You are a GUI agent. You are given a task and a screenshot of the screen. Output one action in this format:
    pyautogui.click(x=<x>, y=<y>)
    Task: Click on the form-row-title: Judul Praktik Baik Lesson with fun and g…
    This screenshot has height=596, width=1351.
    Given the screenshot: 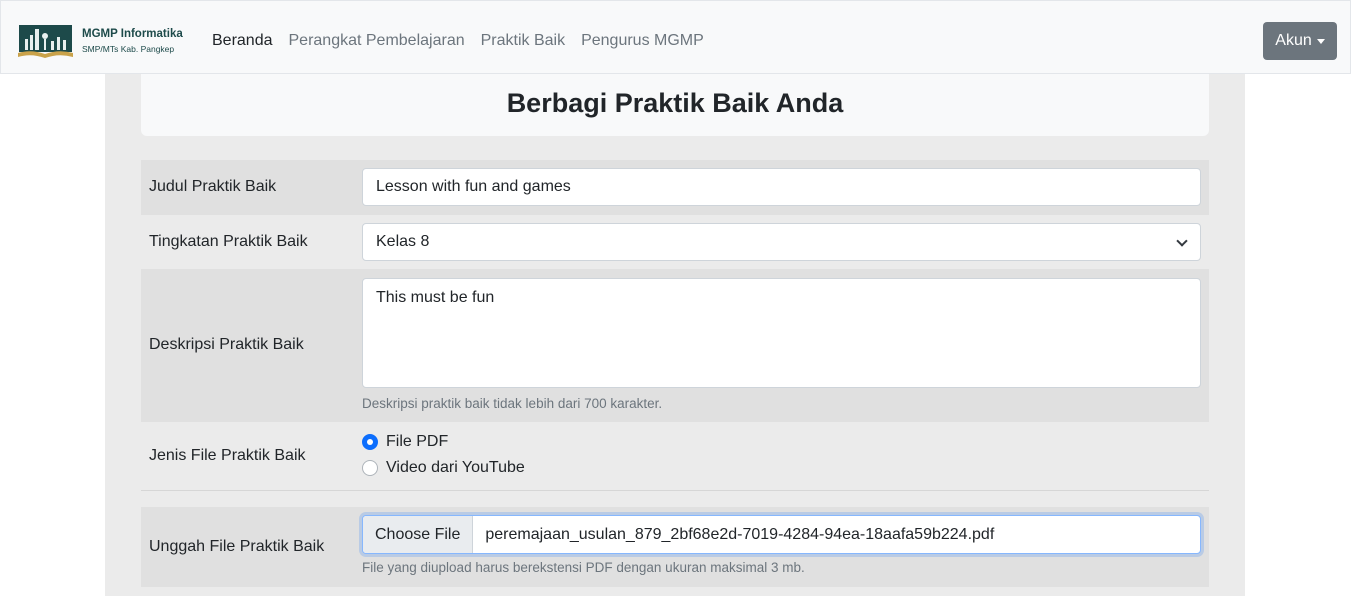 What is the action you would take?
    pyautogui.click(x=675, y=187)
    